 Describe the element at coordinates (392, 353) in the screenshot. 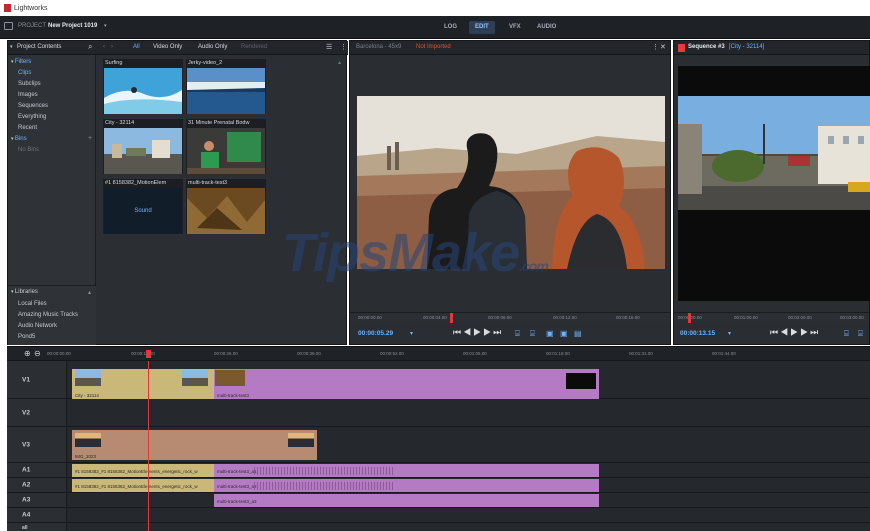

I see `ruler-tick: 00:00:52.00` at that location.